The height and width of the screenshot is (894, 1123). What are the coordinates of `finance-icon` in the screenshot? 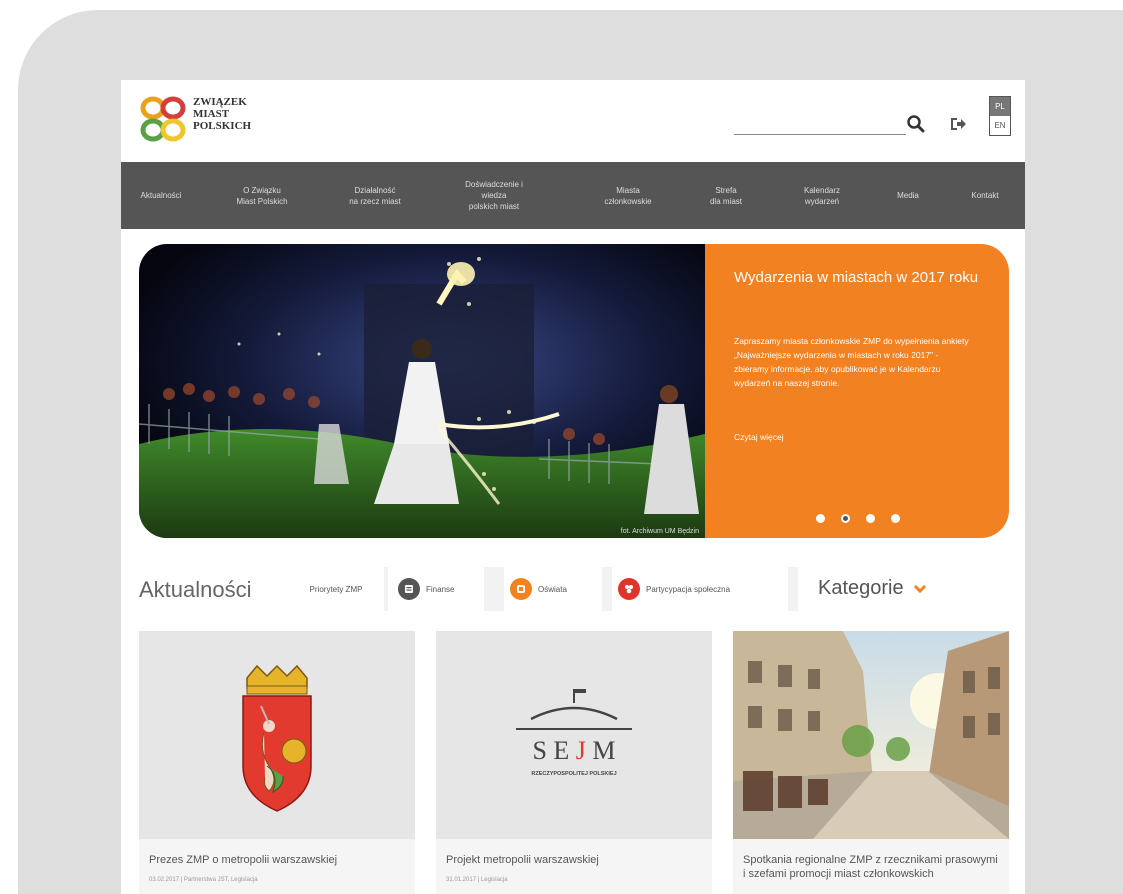 It's located at (409, 589).